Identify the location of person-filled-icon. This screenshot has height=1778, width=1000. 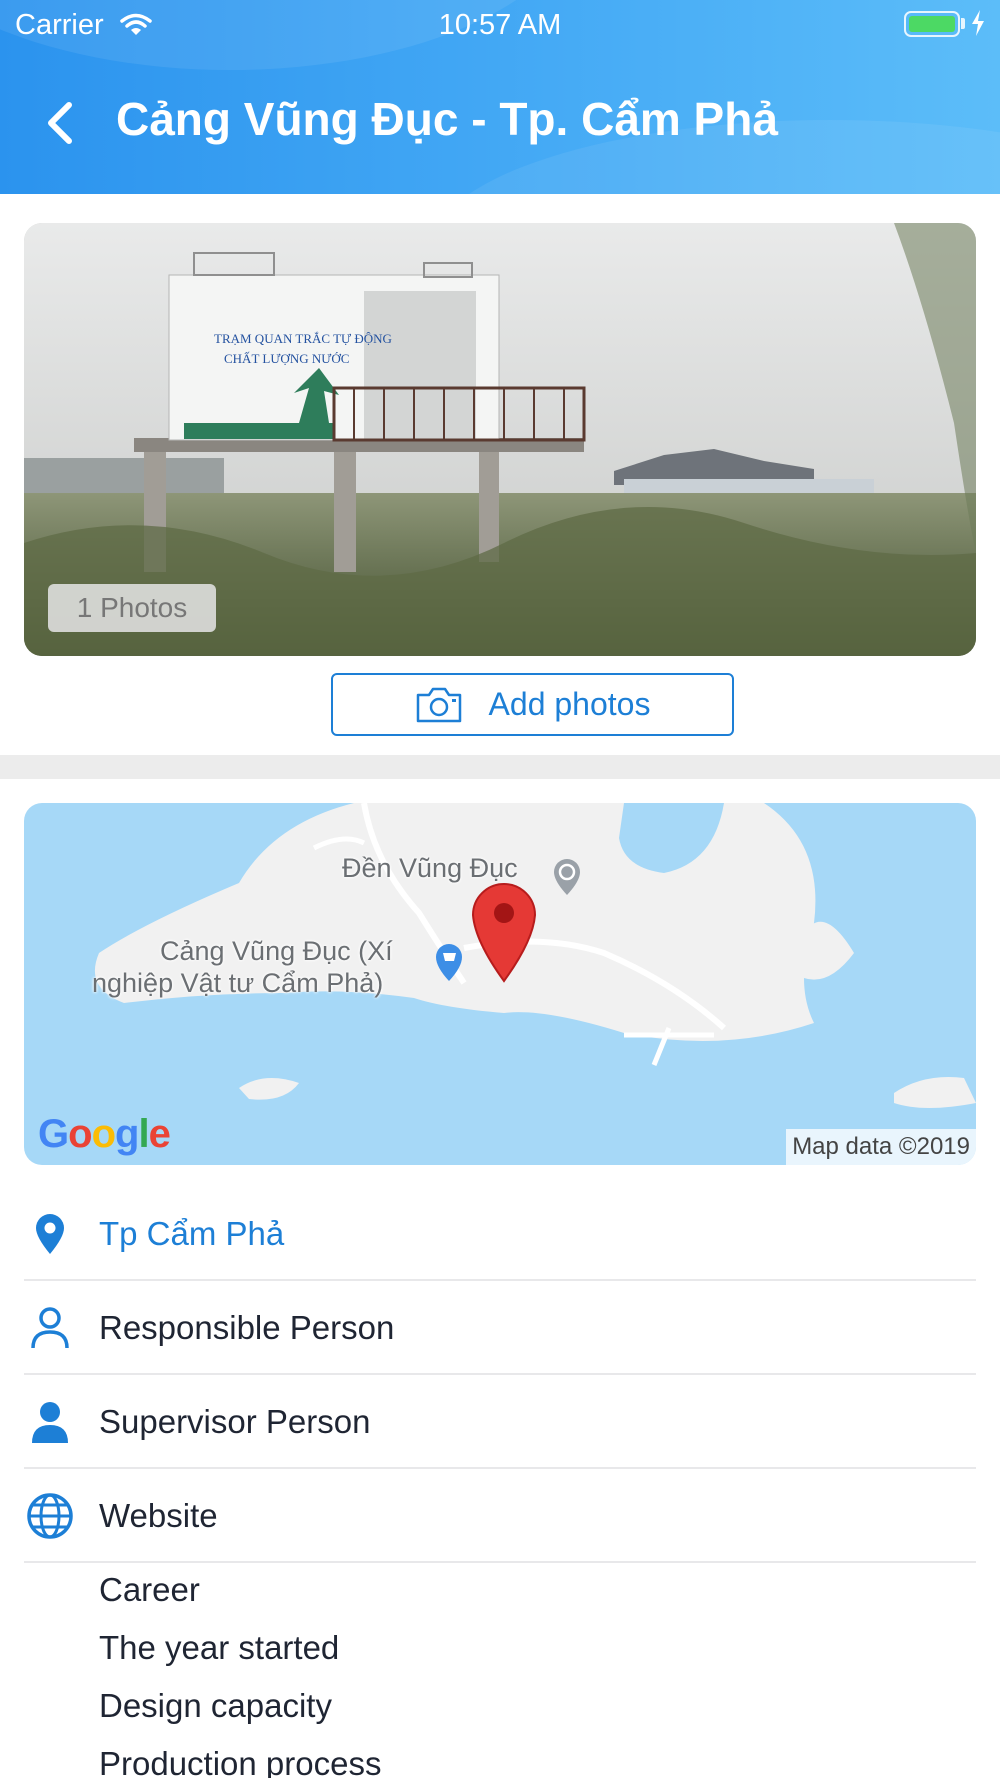
(50, 1422).